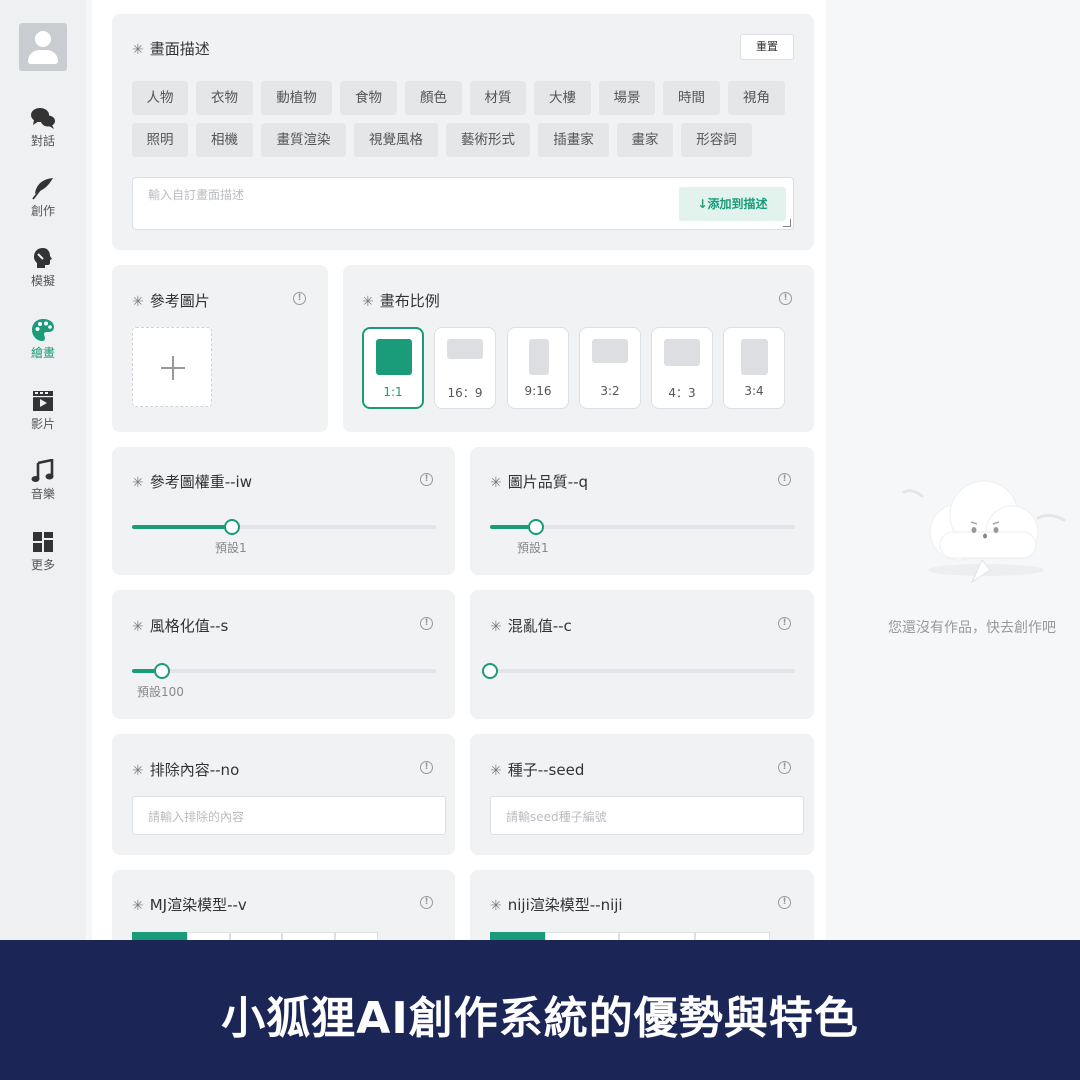  I want to click on tag: 場景, so click(627, 98).